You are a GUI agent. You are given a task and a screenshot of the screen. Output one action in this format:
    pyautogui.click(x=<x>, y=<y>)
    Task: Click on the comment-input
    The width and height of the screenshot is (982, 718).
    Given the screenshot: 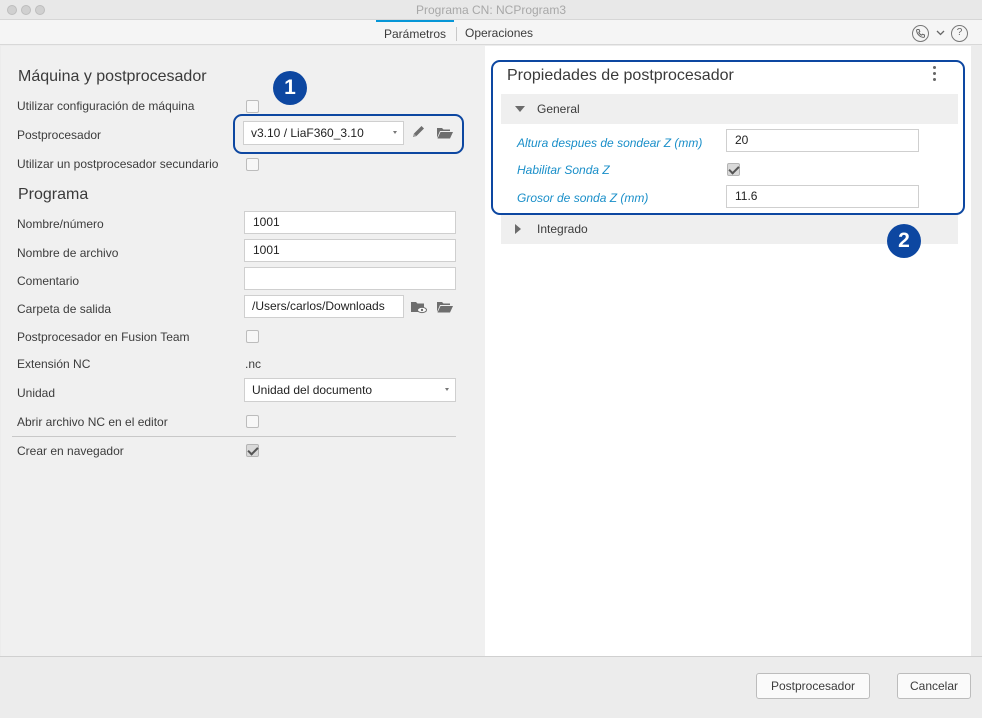 What is the action you would take?
    pyautogui.click(x=350, y=278)
    